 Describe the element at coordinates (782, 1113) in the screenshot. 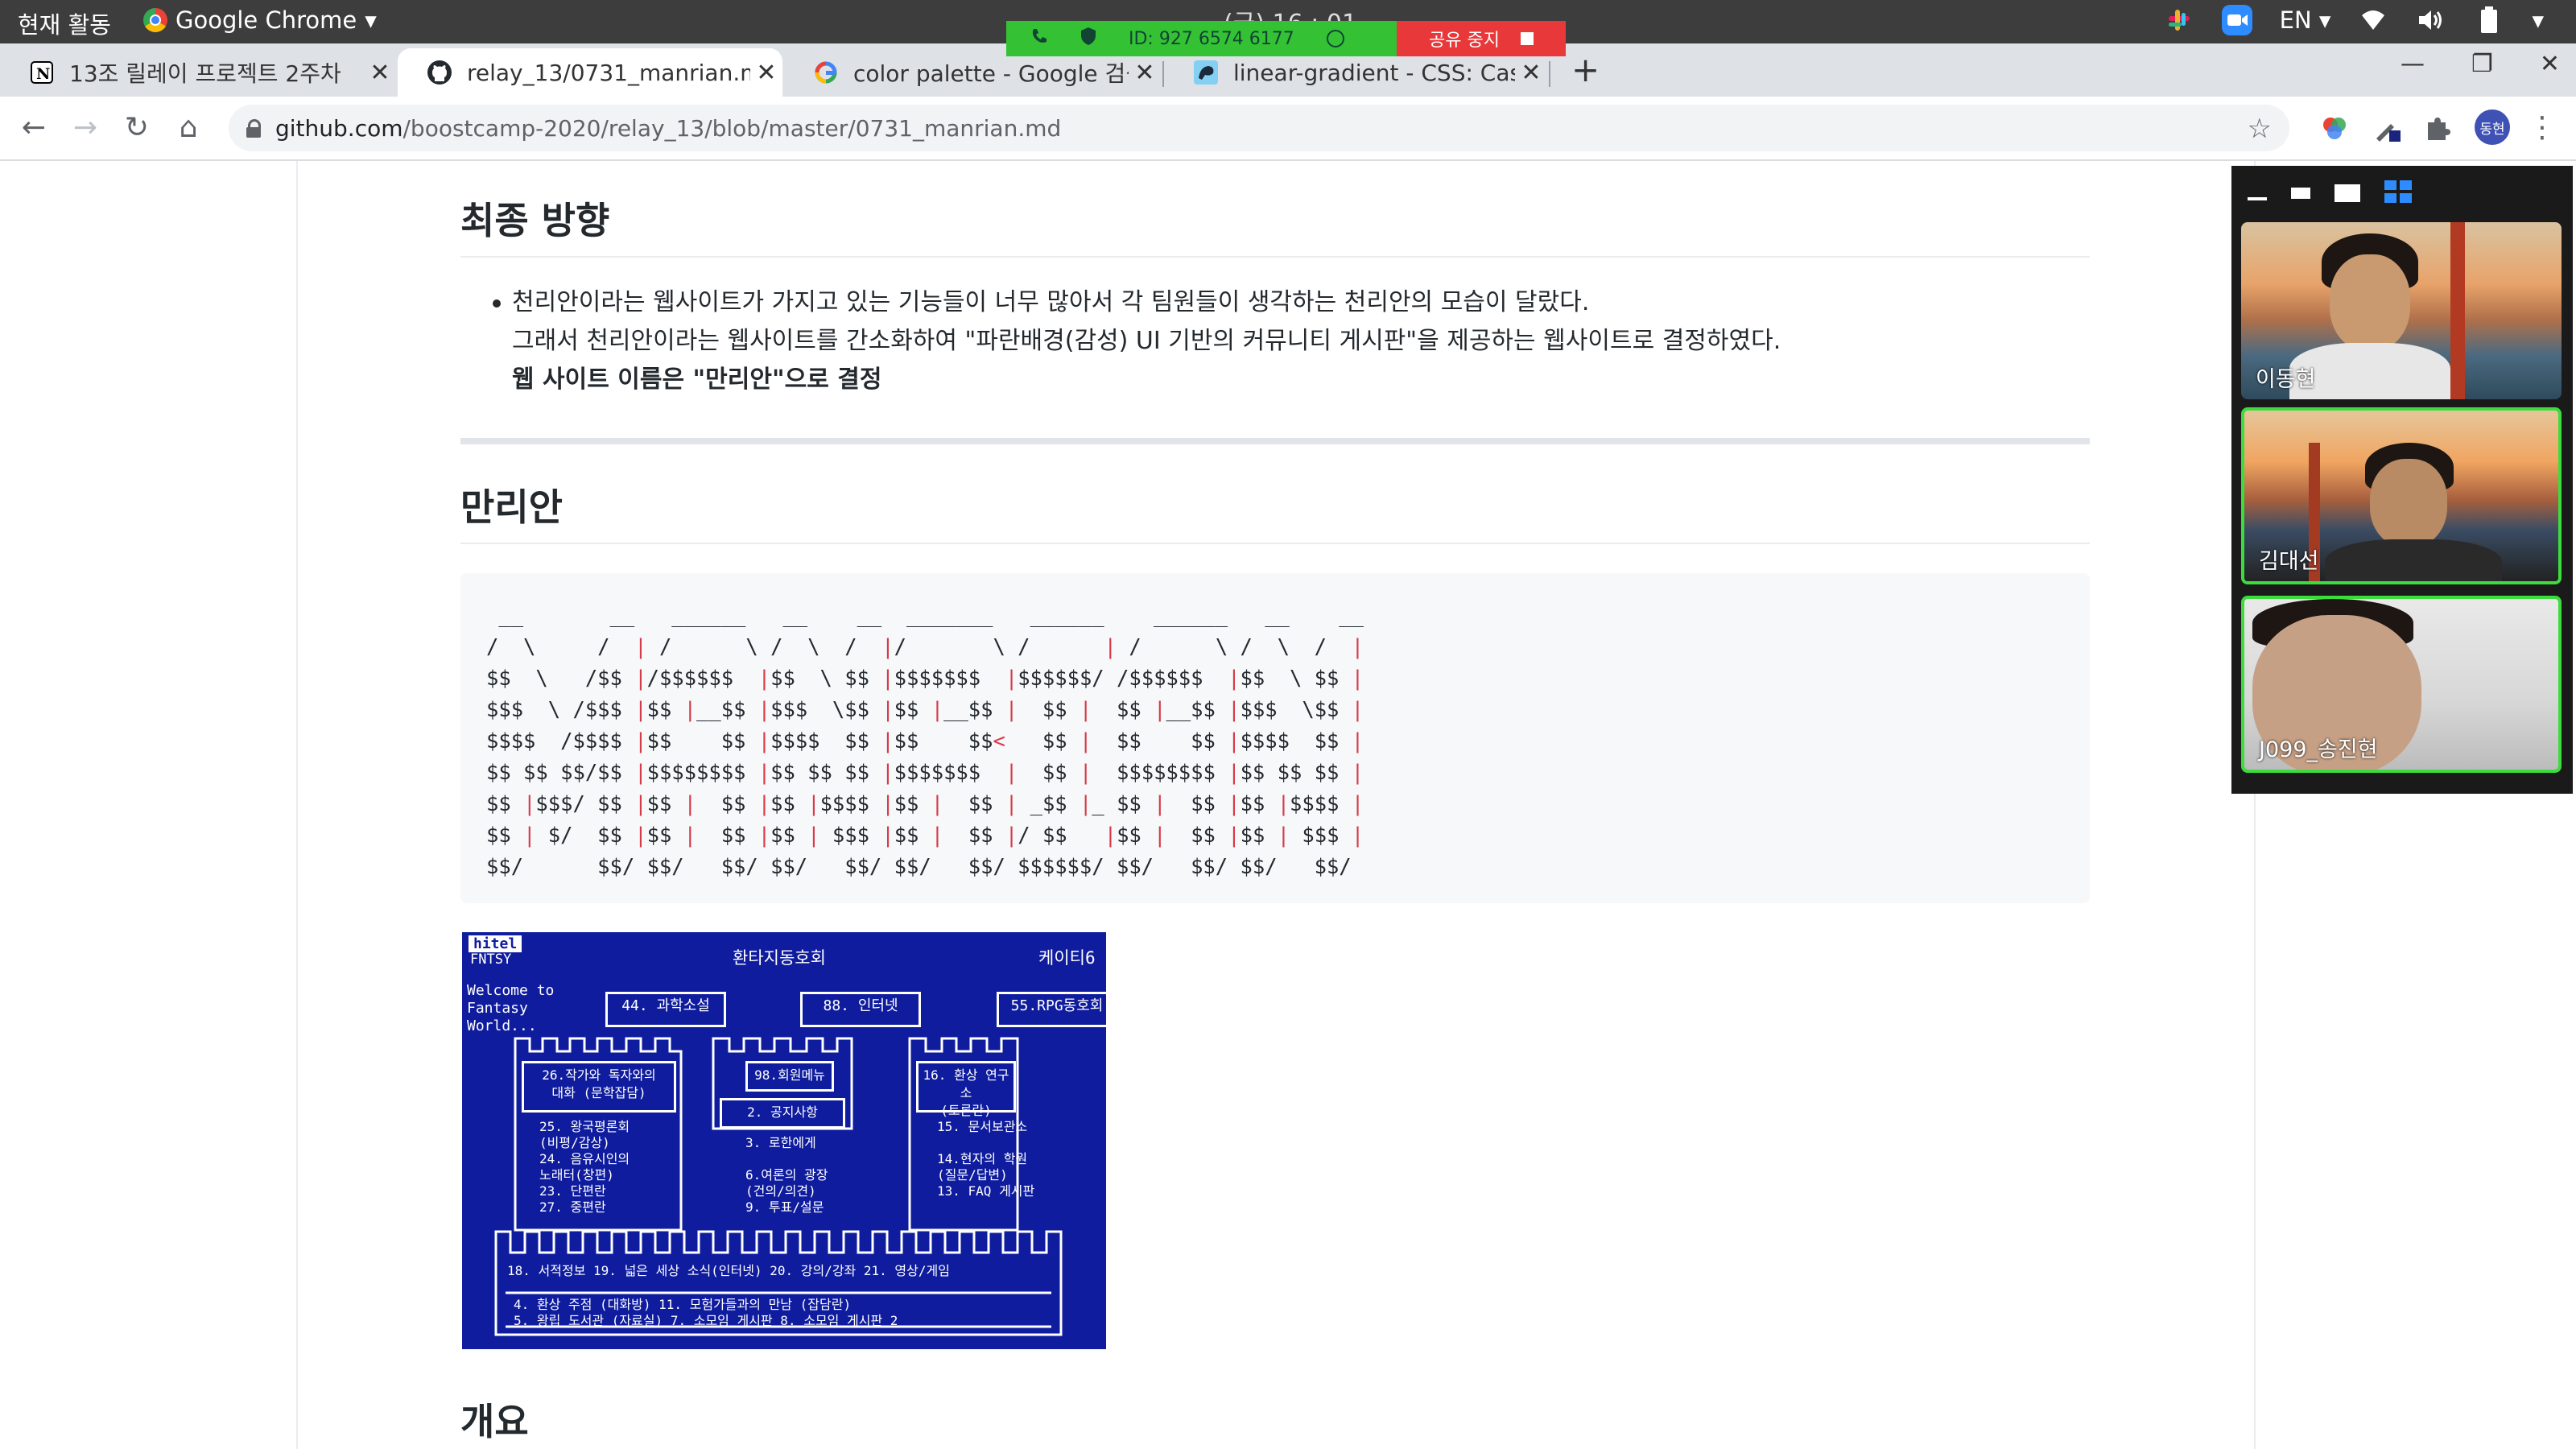

I see `bbs-menu-notice: 2. 공지사항` at that location.